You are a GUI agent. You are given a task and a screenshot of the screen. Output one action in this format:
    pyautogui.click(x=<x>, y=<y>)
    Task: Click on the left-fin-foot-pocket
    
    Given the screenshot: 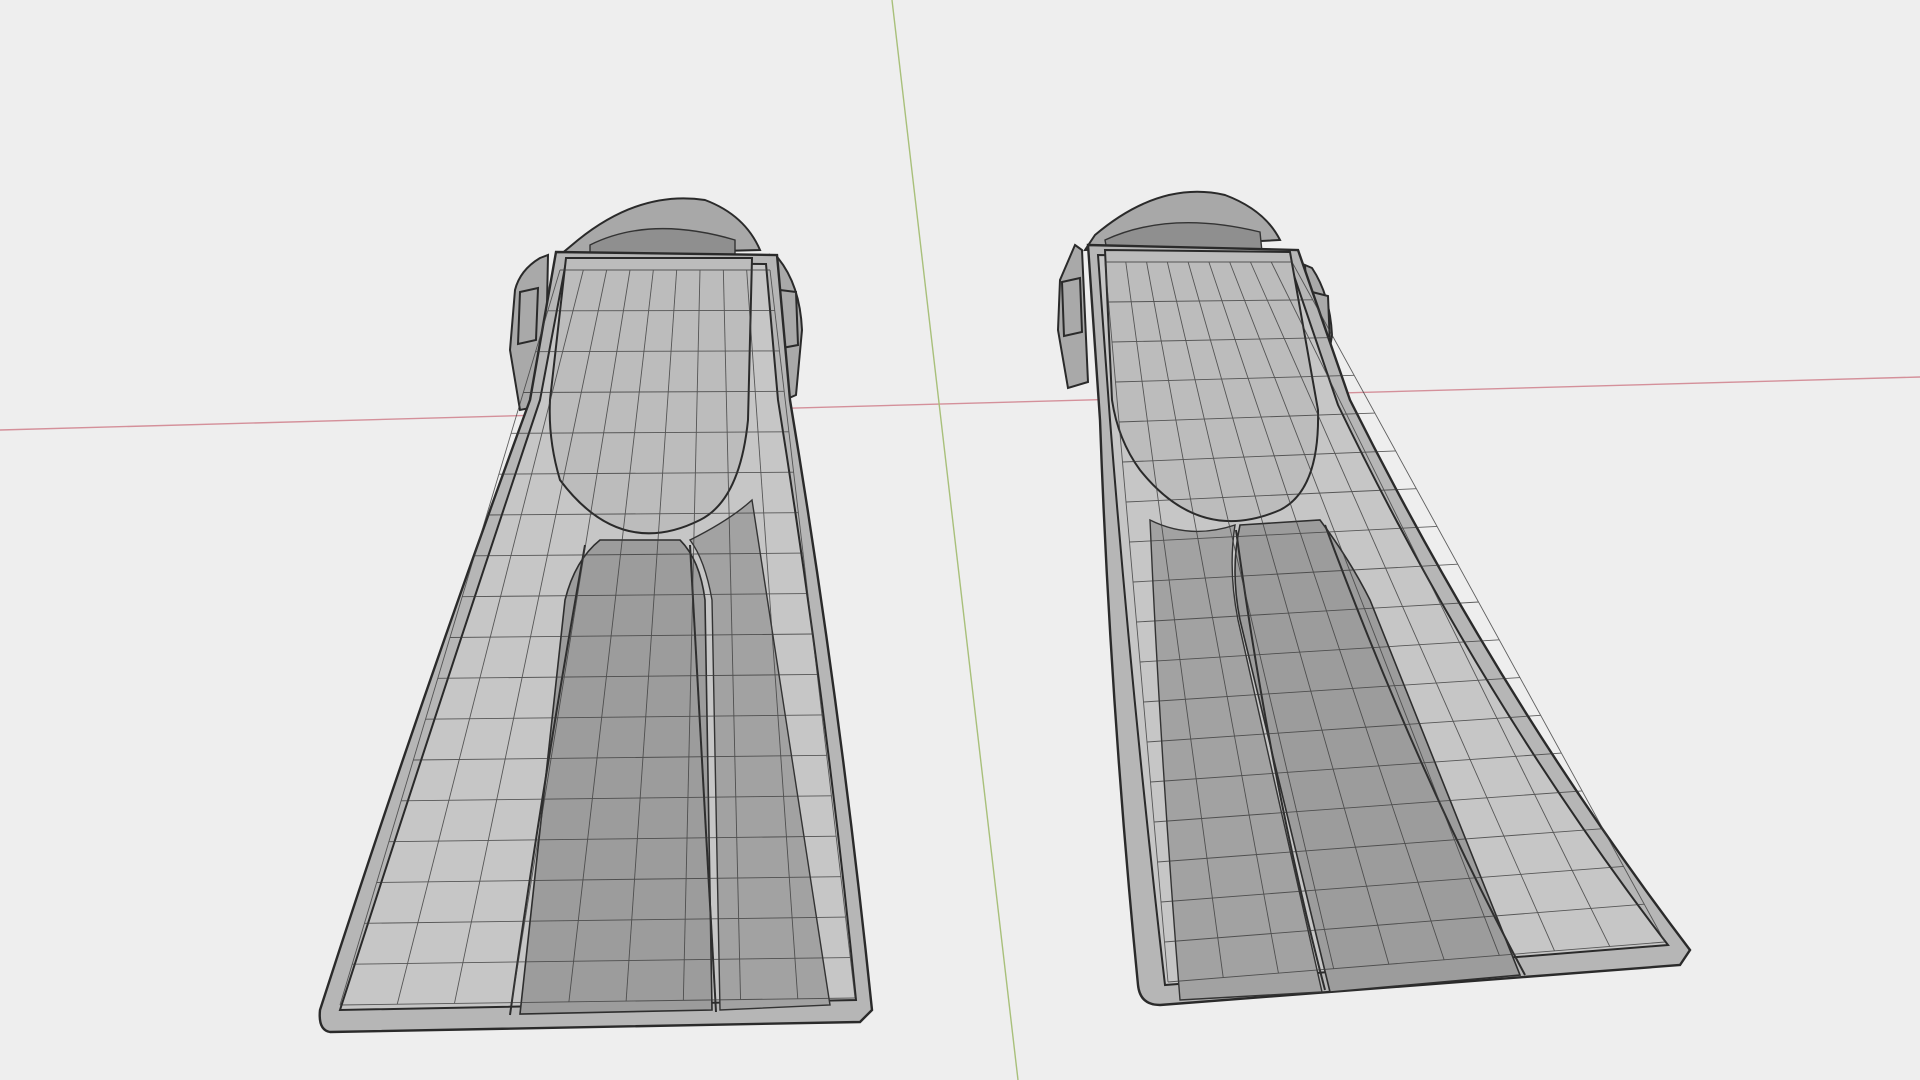 What is the action you would take?
    pyautogui.click(x=651, y=396)
    